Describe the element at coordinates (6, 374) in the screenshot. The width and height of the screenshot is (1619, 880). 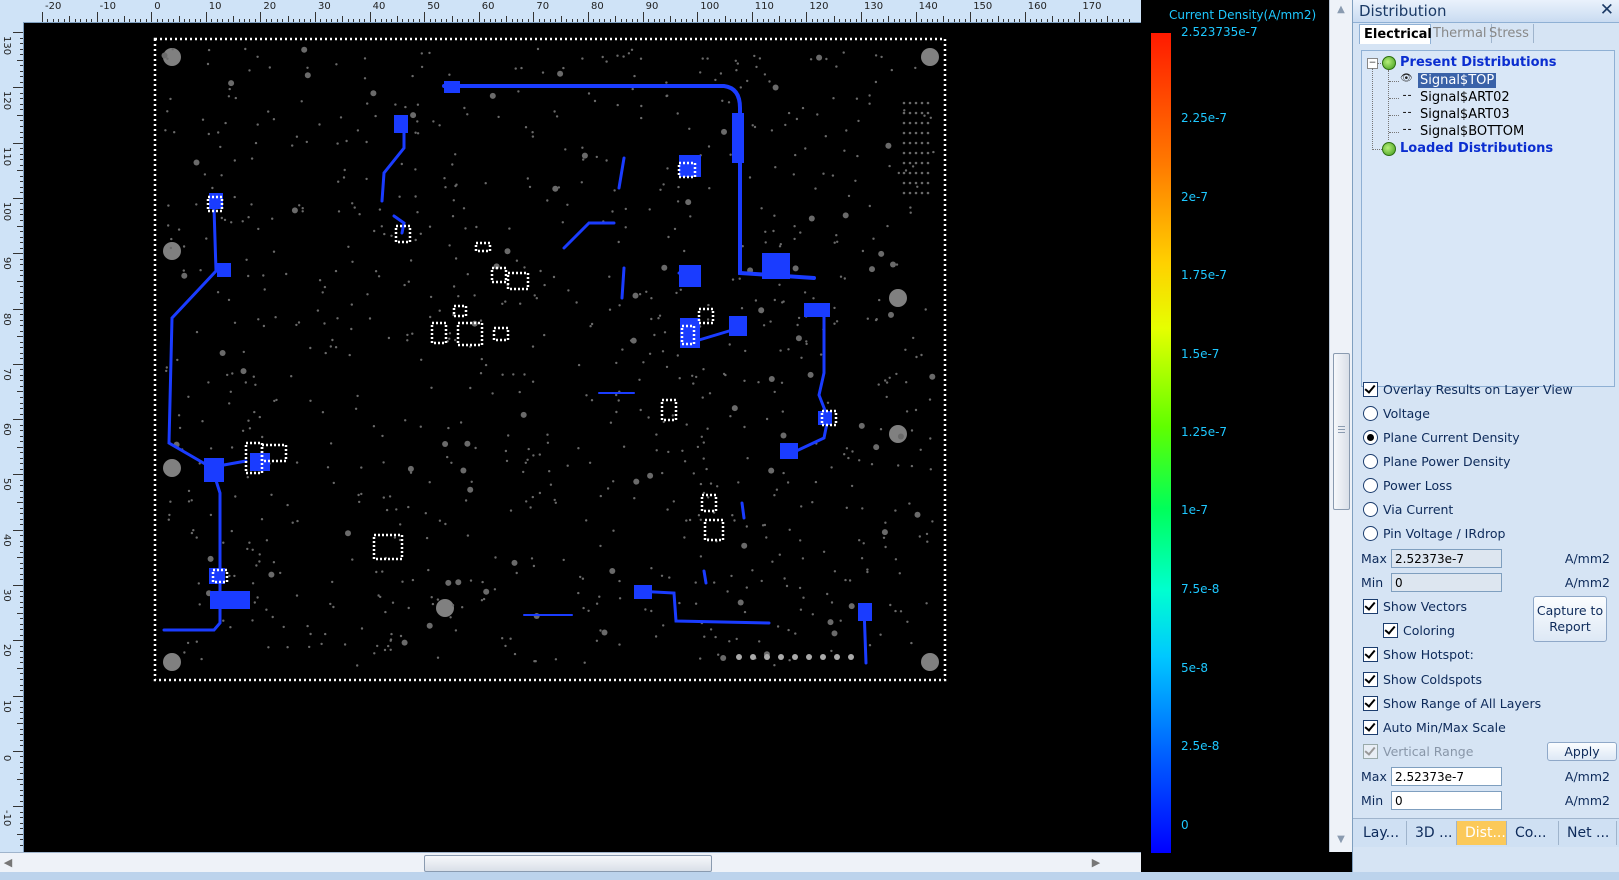
I see `ruler-label: 70` at that location.